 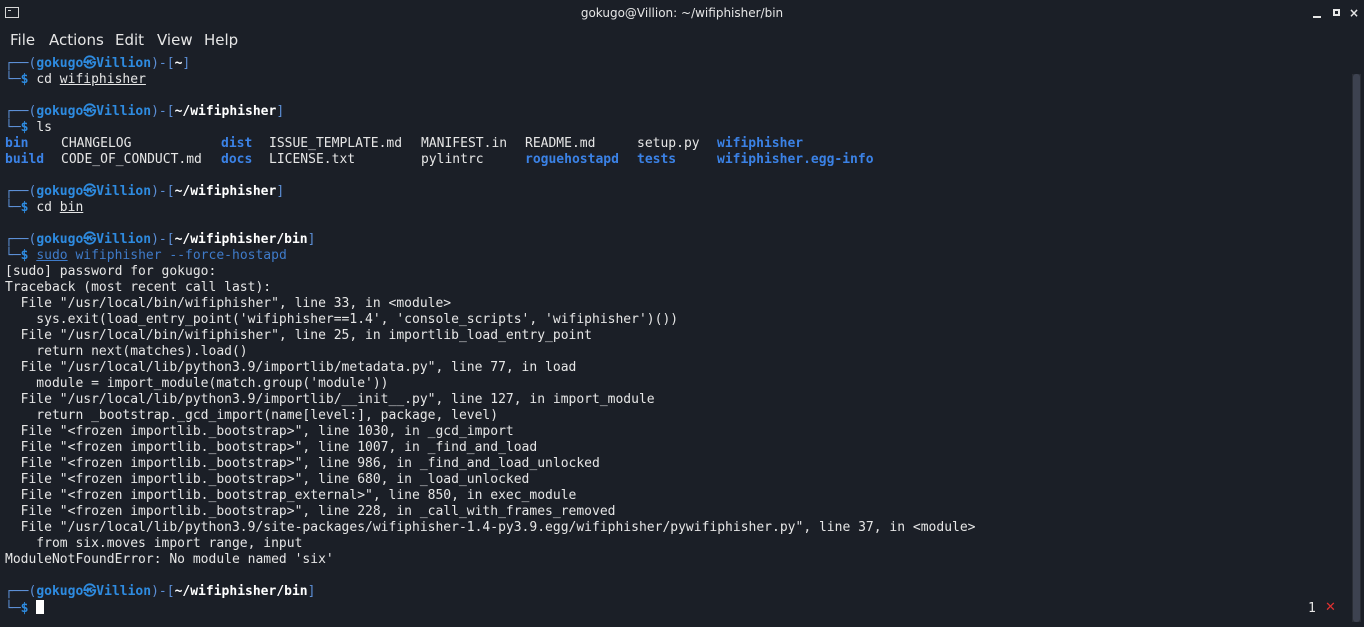 What do you see at coordinates (52, 255) in the screenshot?
I see `command-name: sudo` at bounding box center [52, 255].